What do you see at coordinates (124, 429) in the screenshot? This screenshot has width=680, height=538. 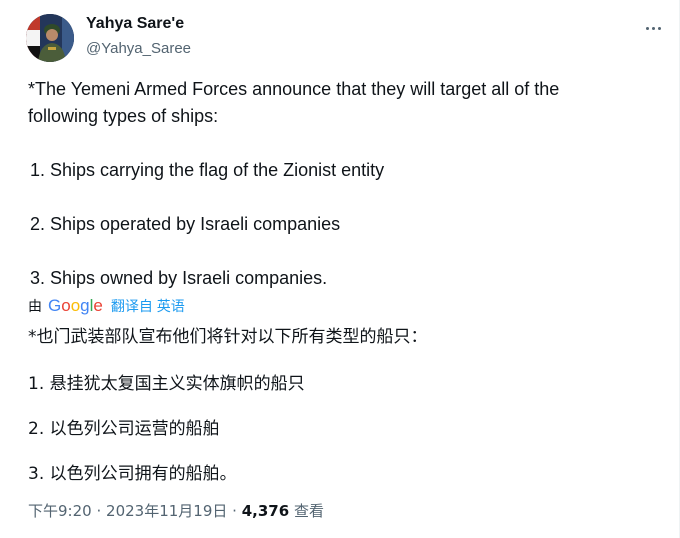 I see `translated-list-item: 2. 以色列公司运营的船舶` at bounding box center [124, 429].